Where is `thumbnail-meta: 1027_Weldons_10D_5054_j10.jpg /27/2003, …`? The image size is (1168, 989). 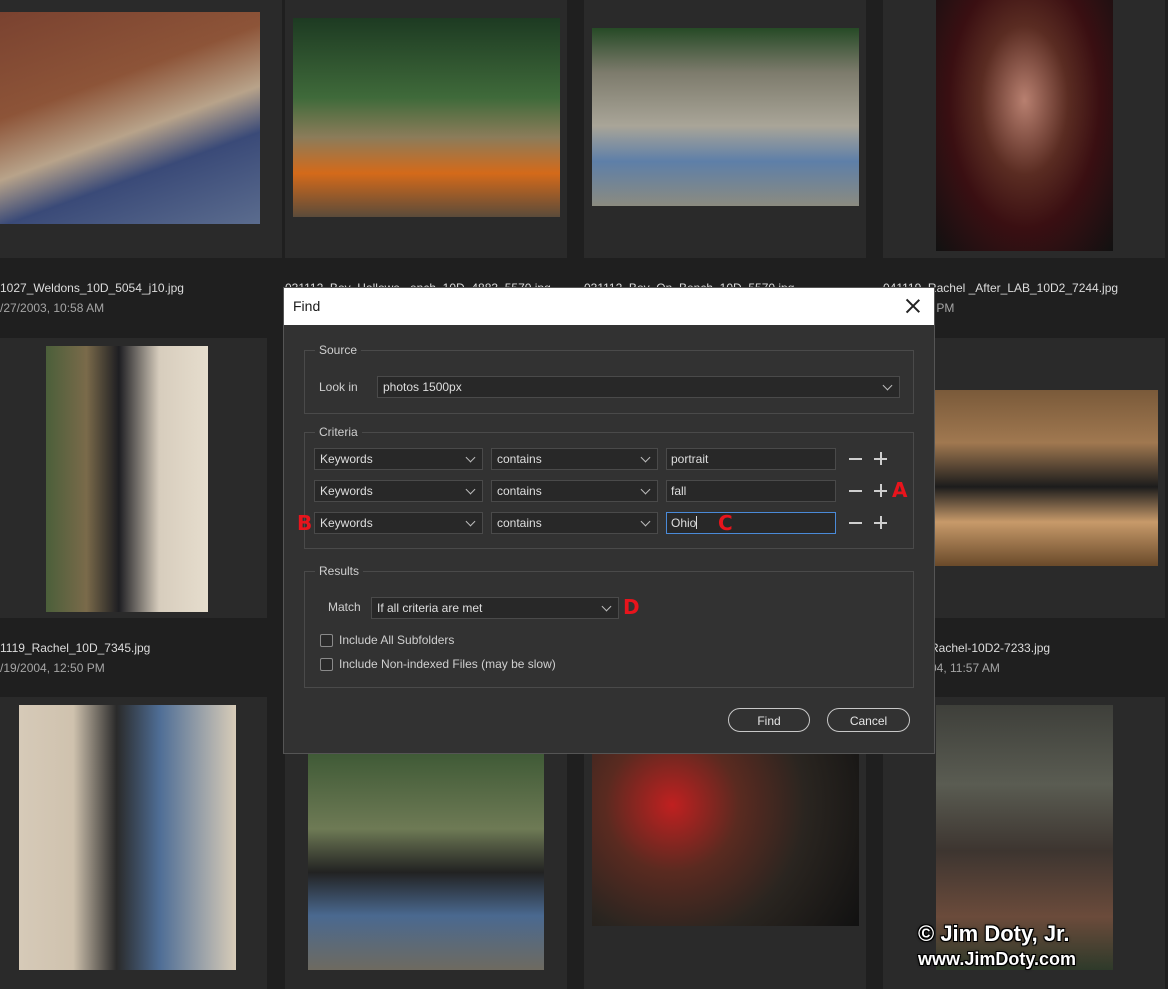 thumbnail-meta: 1027_Weldons_10D_5054_j10.jpg /27/2003, … is located at coordinates (92, 298).